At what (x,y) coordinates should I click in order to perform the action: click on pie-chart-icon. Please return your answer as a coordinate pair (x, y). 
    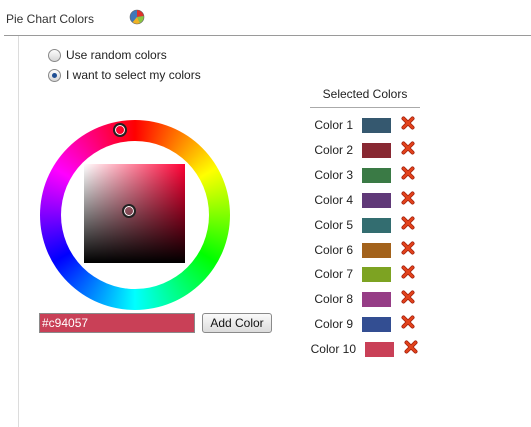
    Looking at the image, I should click on (137, 17).